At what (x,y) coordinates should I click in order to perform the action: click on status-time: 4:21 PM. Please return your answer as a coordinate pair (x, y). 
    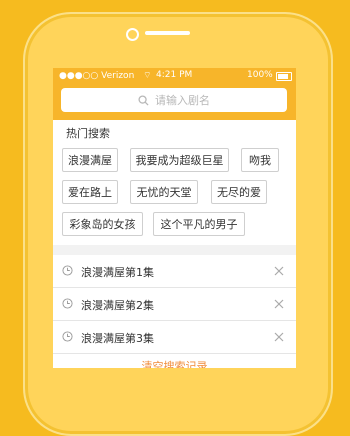
    Looking at the image, I should click on (174, 75).